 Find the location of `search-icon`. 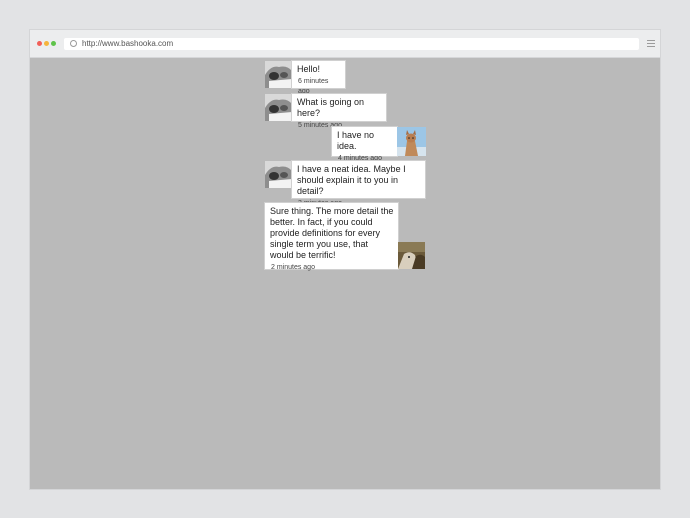

search-icon is located at coordinates (73, 43).